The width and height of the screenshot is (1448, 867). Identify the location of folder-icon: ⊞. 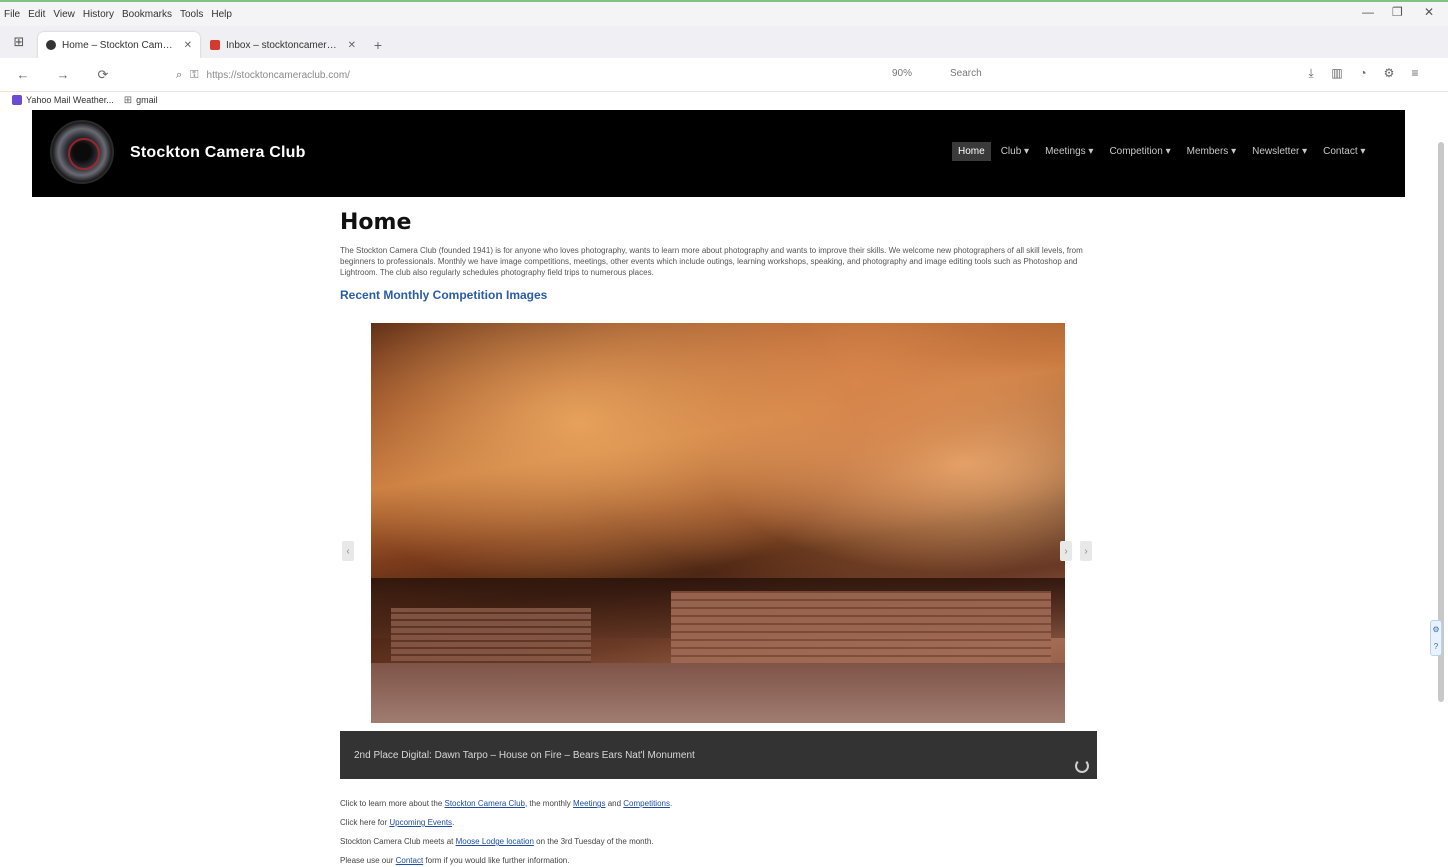
(128, 100).